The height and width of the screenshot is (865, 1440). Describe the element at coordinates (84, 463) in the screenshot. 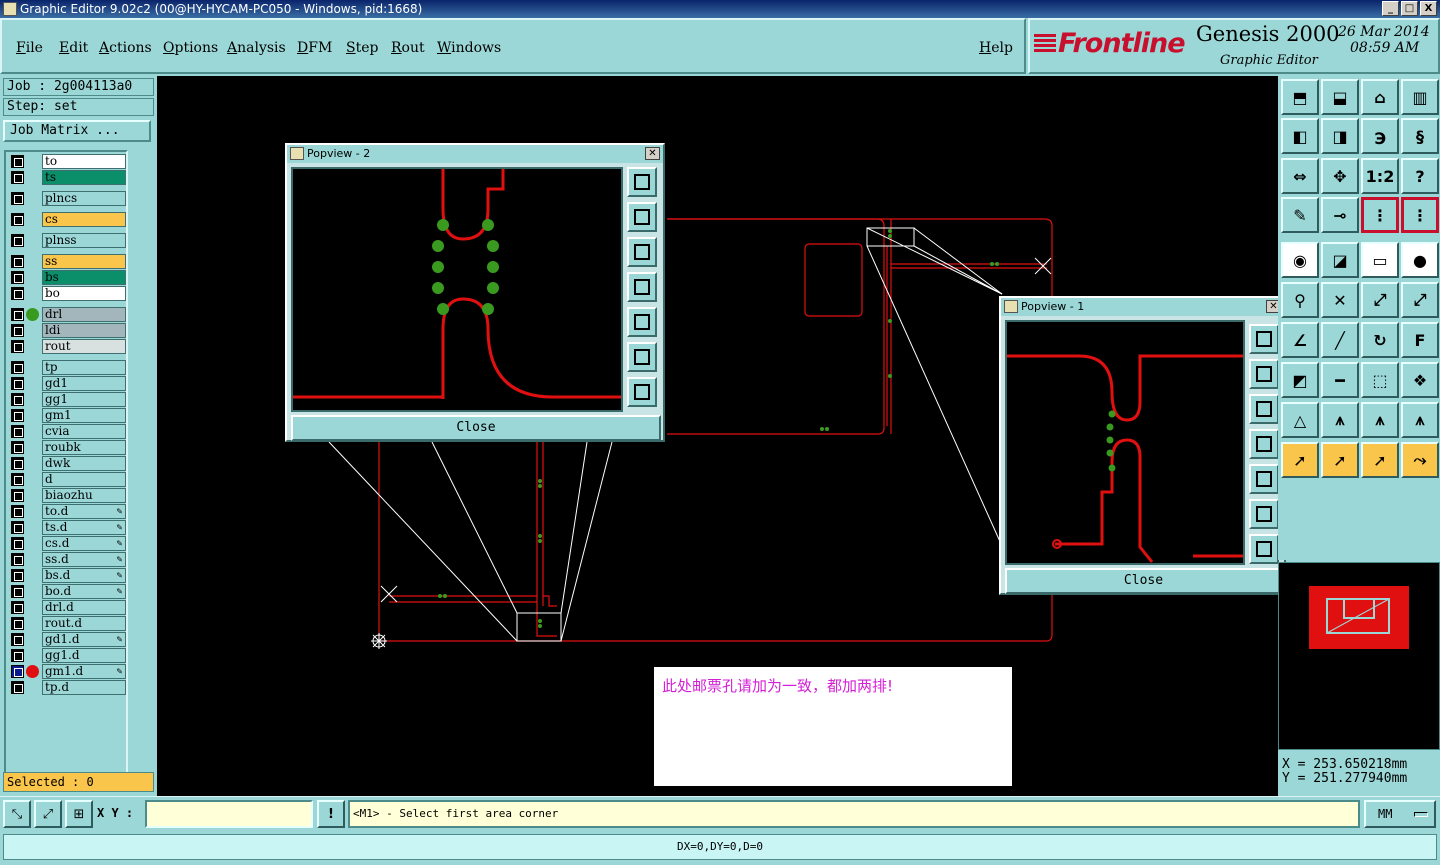

I see `layer-name: dwk` at that location.